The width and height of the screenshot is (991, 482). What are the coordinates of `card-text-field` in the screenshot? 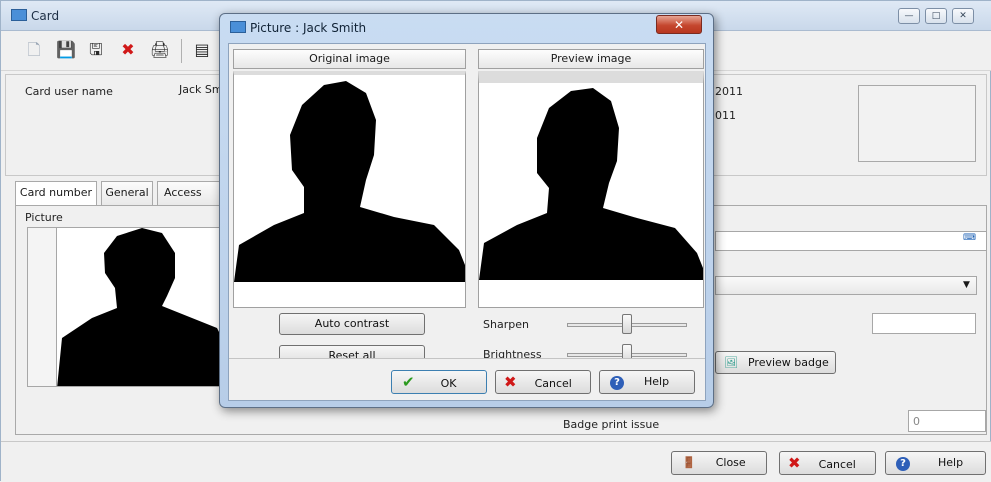 It's located at (851, 241).